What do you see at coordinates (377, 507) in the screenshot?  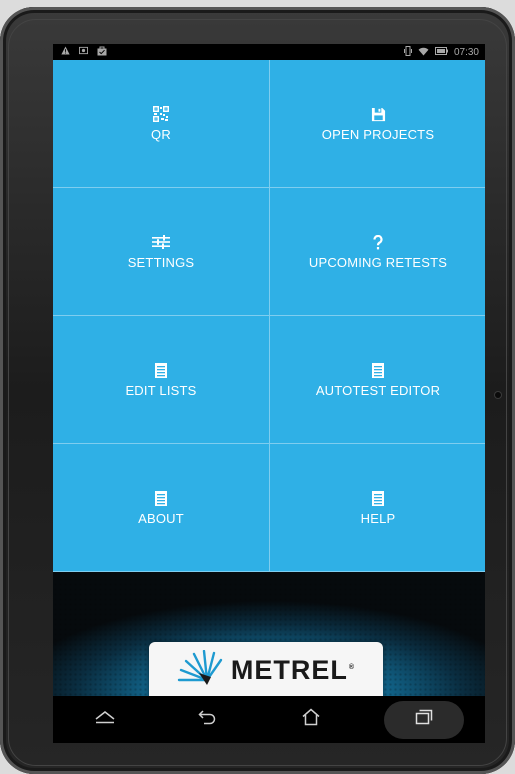 I see `help-tile: HELP` at bounding box center [377, 507].